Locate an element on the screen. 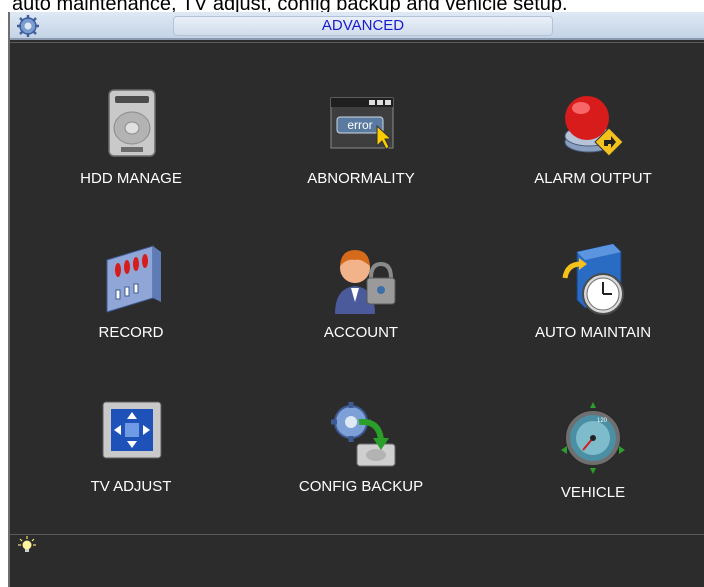 This screenshot has width=704, height=587. hdd-manage-tile: HDD MANAGE is located at coordinates (131, 135).